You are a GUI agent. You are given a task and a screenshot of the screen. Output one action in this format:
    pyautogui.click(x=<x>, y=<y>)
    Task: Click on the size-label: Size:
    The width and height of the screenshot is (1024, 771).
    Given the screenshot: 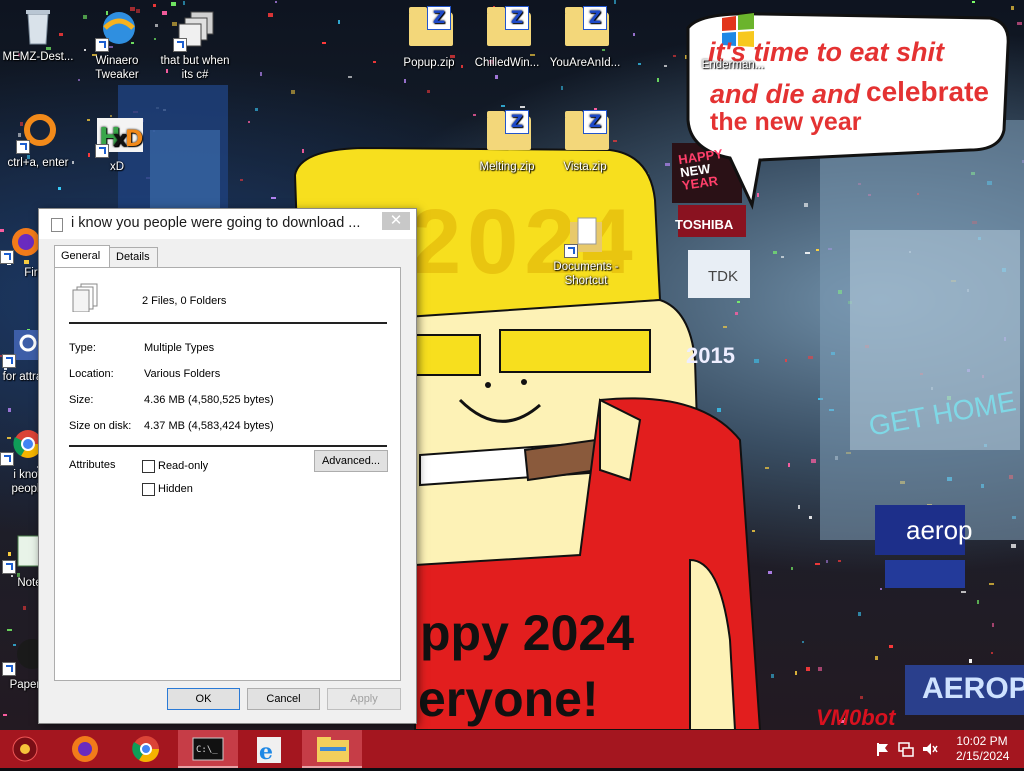 What is the action you would take?
    pyautogui.click(x=81, y=400)
    